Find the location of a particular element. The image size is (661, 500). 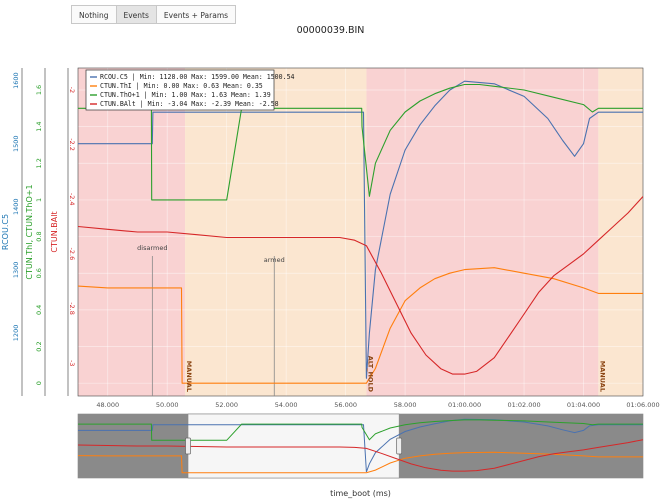

y-tick-label-alt-5: -3 is located at coordinates (72, 363).